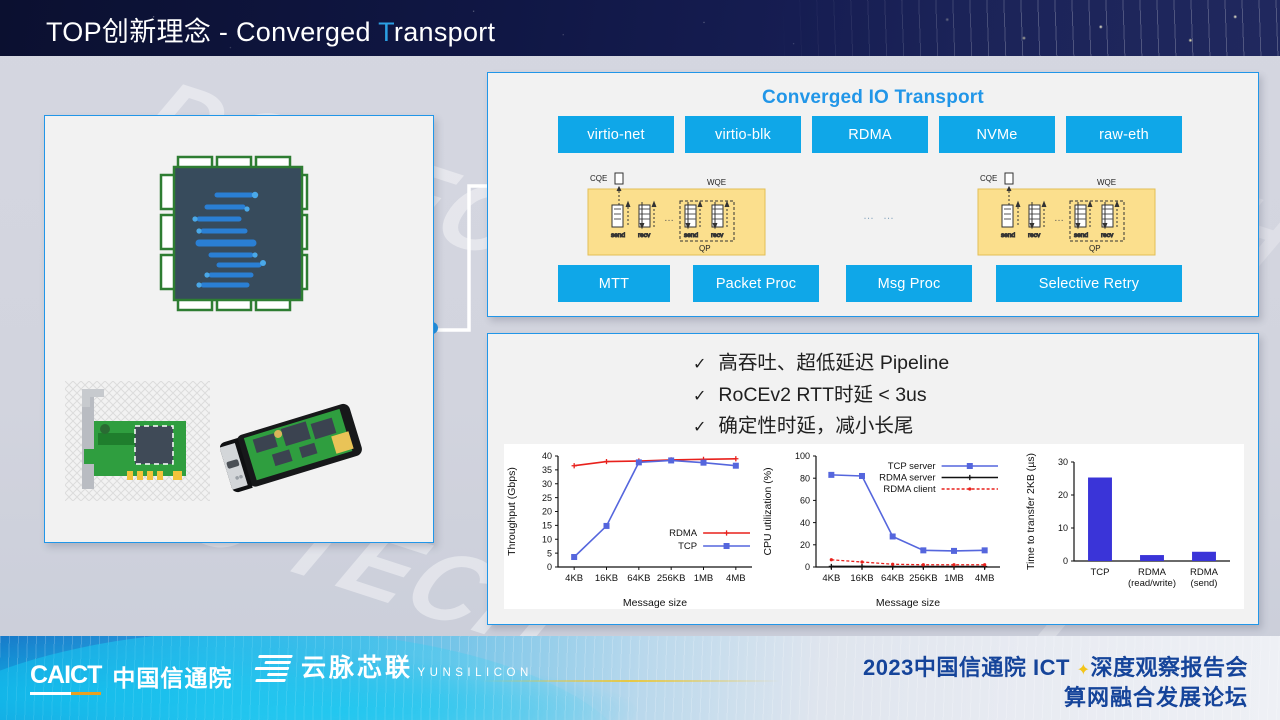  Describe the element at coordinates (444, 32) in the screenshot. I see `page-title-suffix: ransport` at that location.